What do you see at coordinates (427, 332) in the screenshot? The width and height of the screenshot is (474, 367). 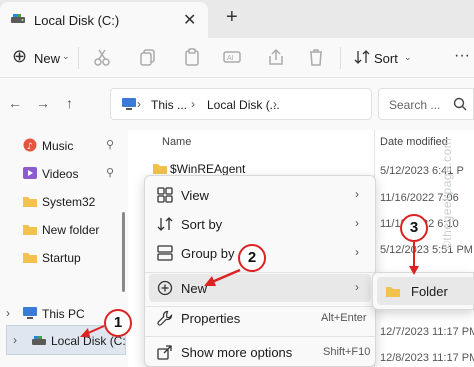 I see `file-date: 12/7/2023 11:17 PM` at bounding box center [427, 332].